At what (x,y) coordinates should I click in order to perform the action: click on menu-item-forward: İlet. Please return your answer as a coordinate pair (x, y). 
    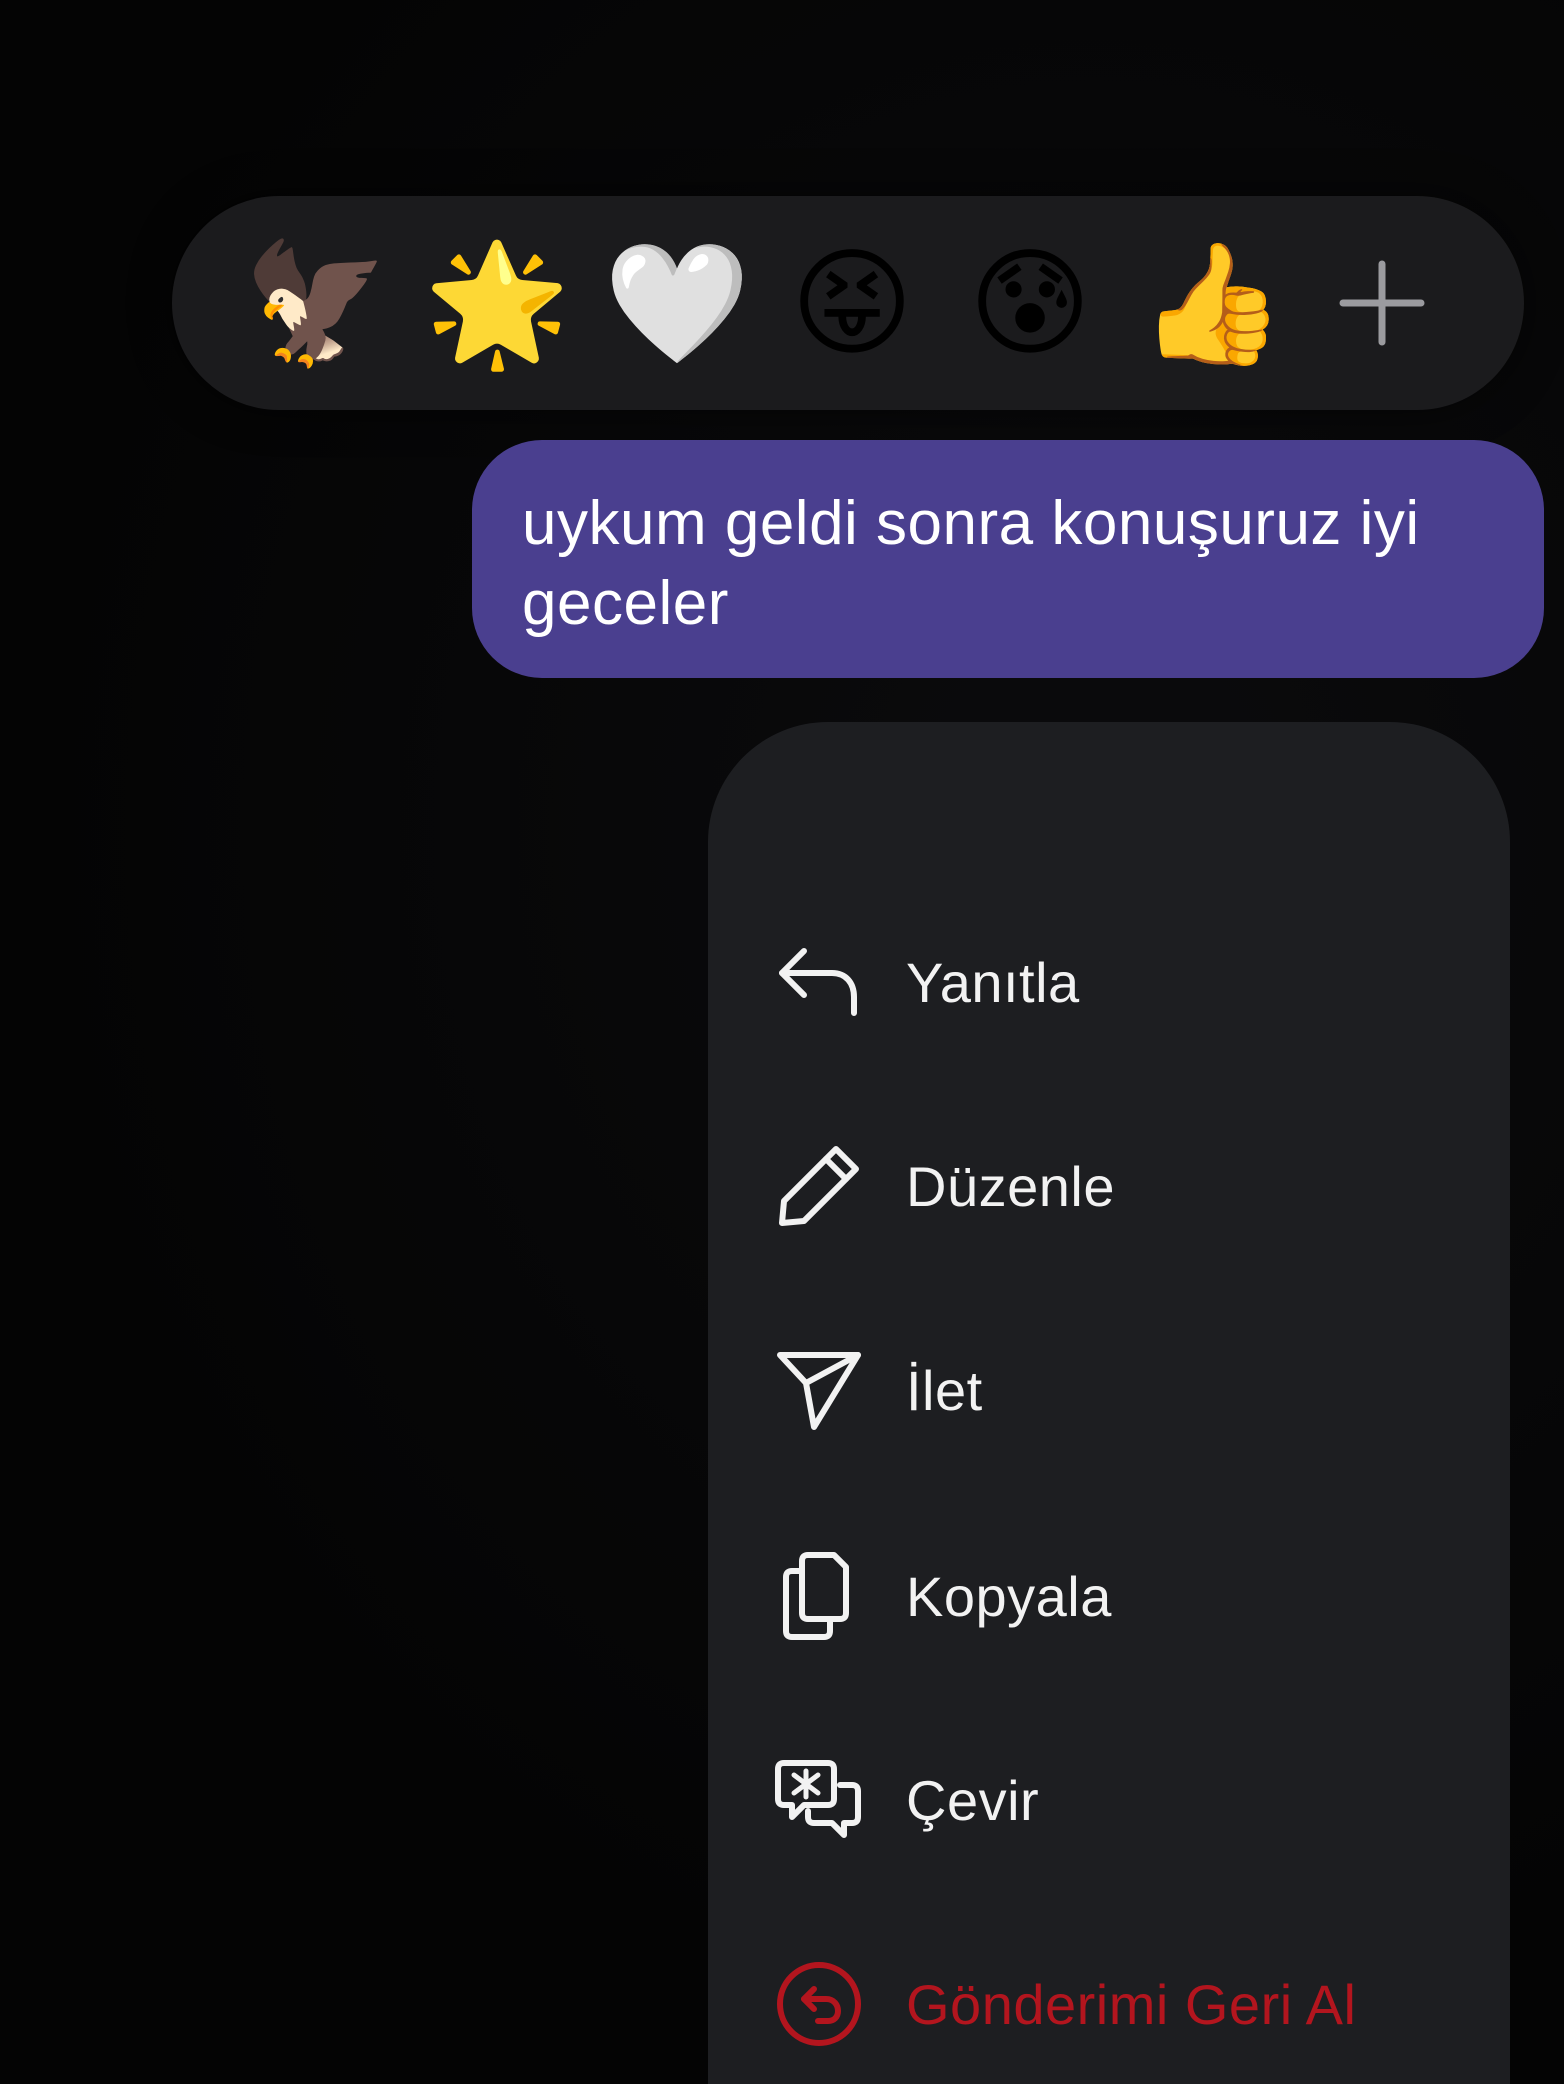
    Looking at the image, I should click on (878, 1390).